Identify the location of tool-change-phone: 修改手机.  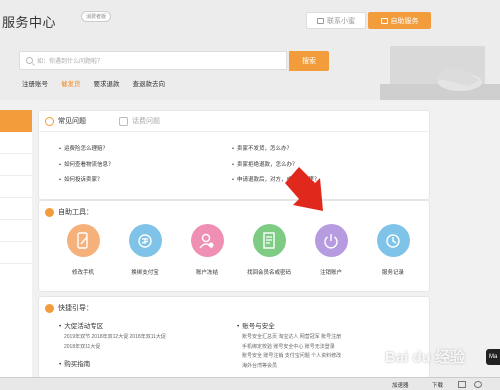
(83, 250).